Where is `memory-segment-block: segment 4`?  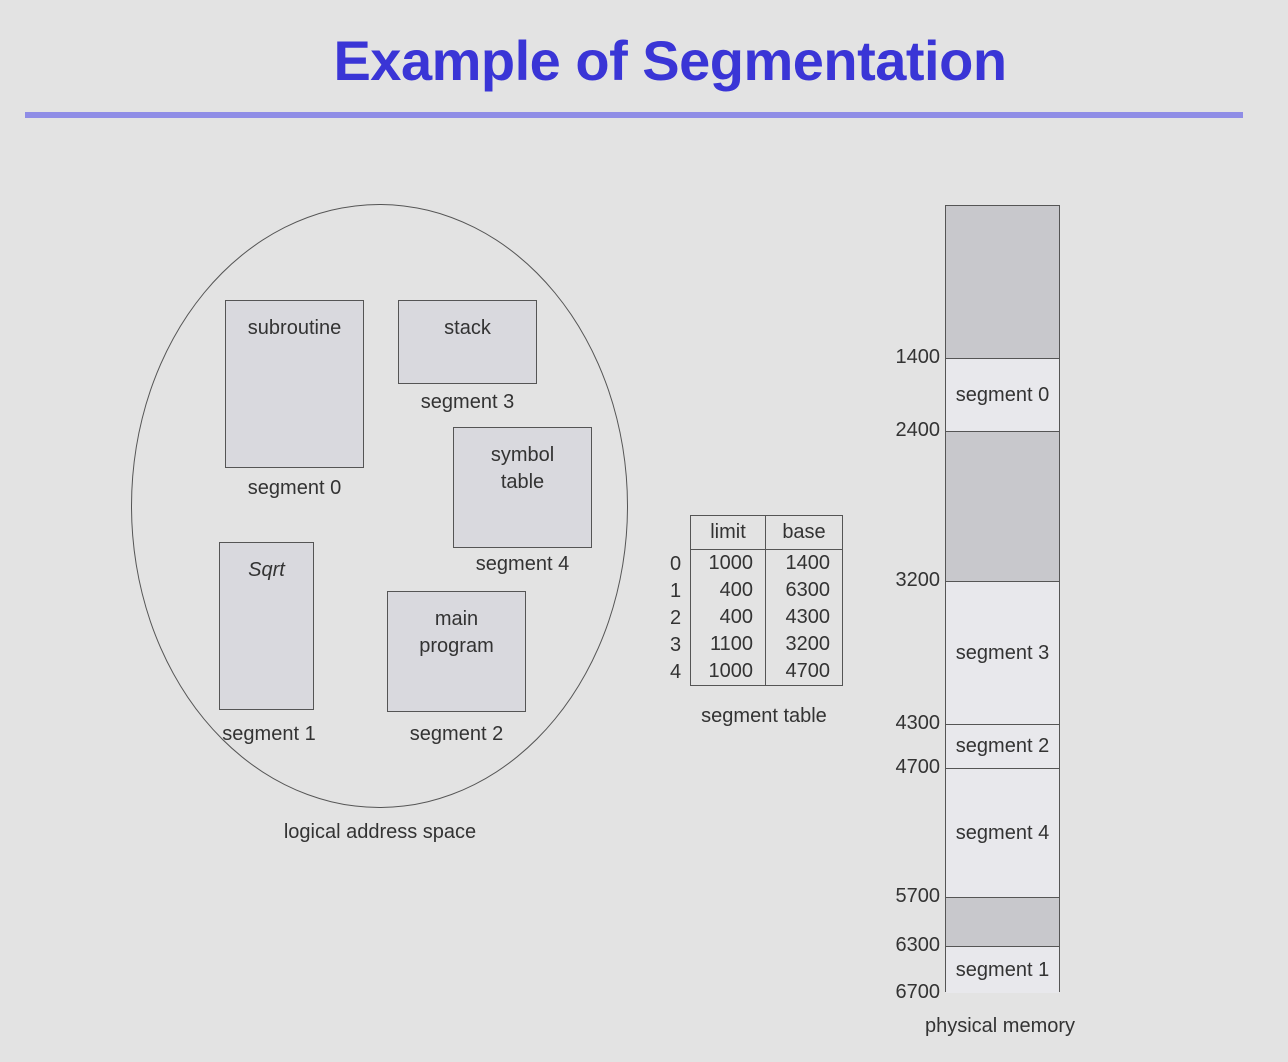
memory-segment-block: segment 4 is located at coordinates (1002, 832).